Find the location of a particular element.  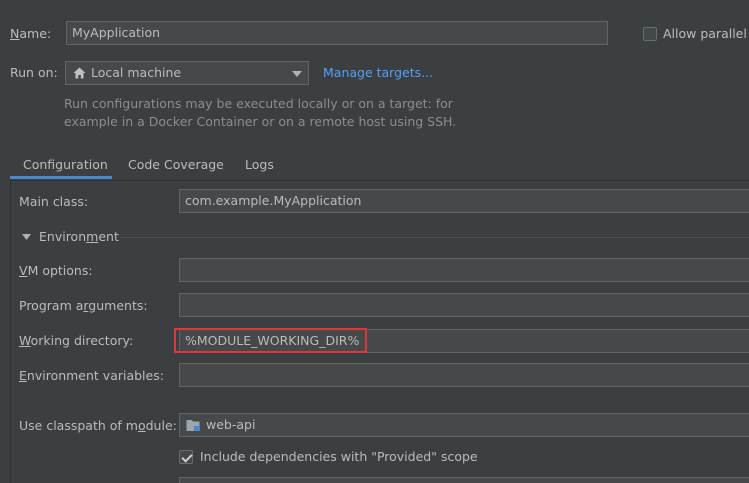

triangle-down-icon is located at coordinates (26, 236).